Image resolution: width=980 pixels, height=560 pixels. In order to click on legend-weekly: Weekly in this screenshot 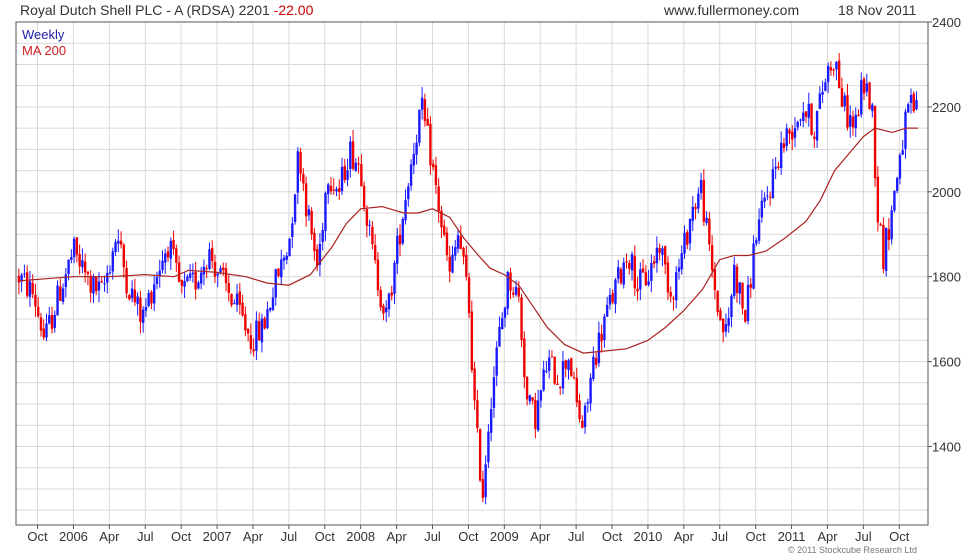, I will do `click(43, 34)`.